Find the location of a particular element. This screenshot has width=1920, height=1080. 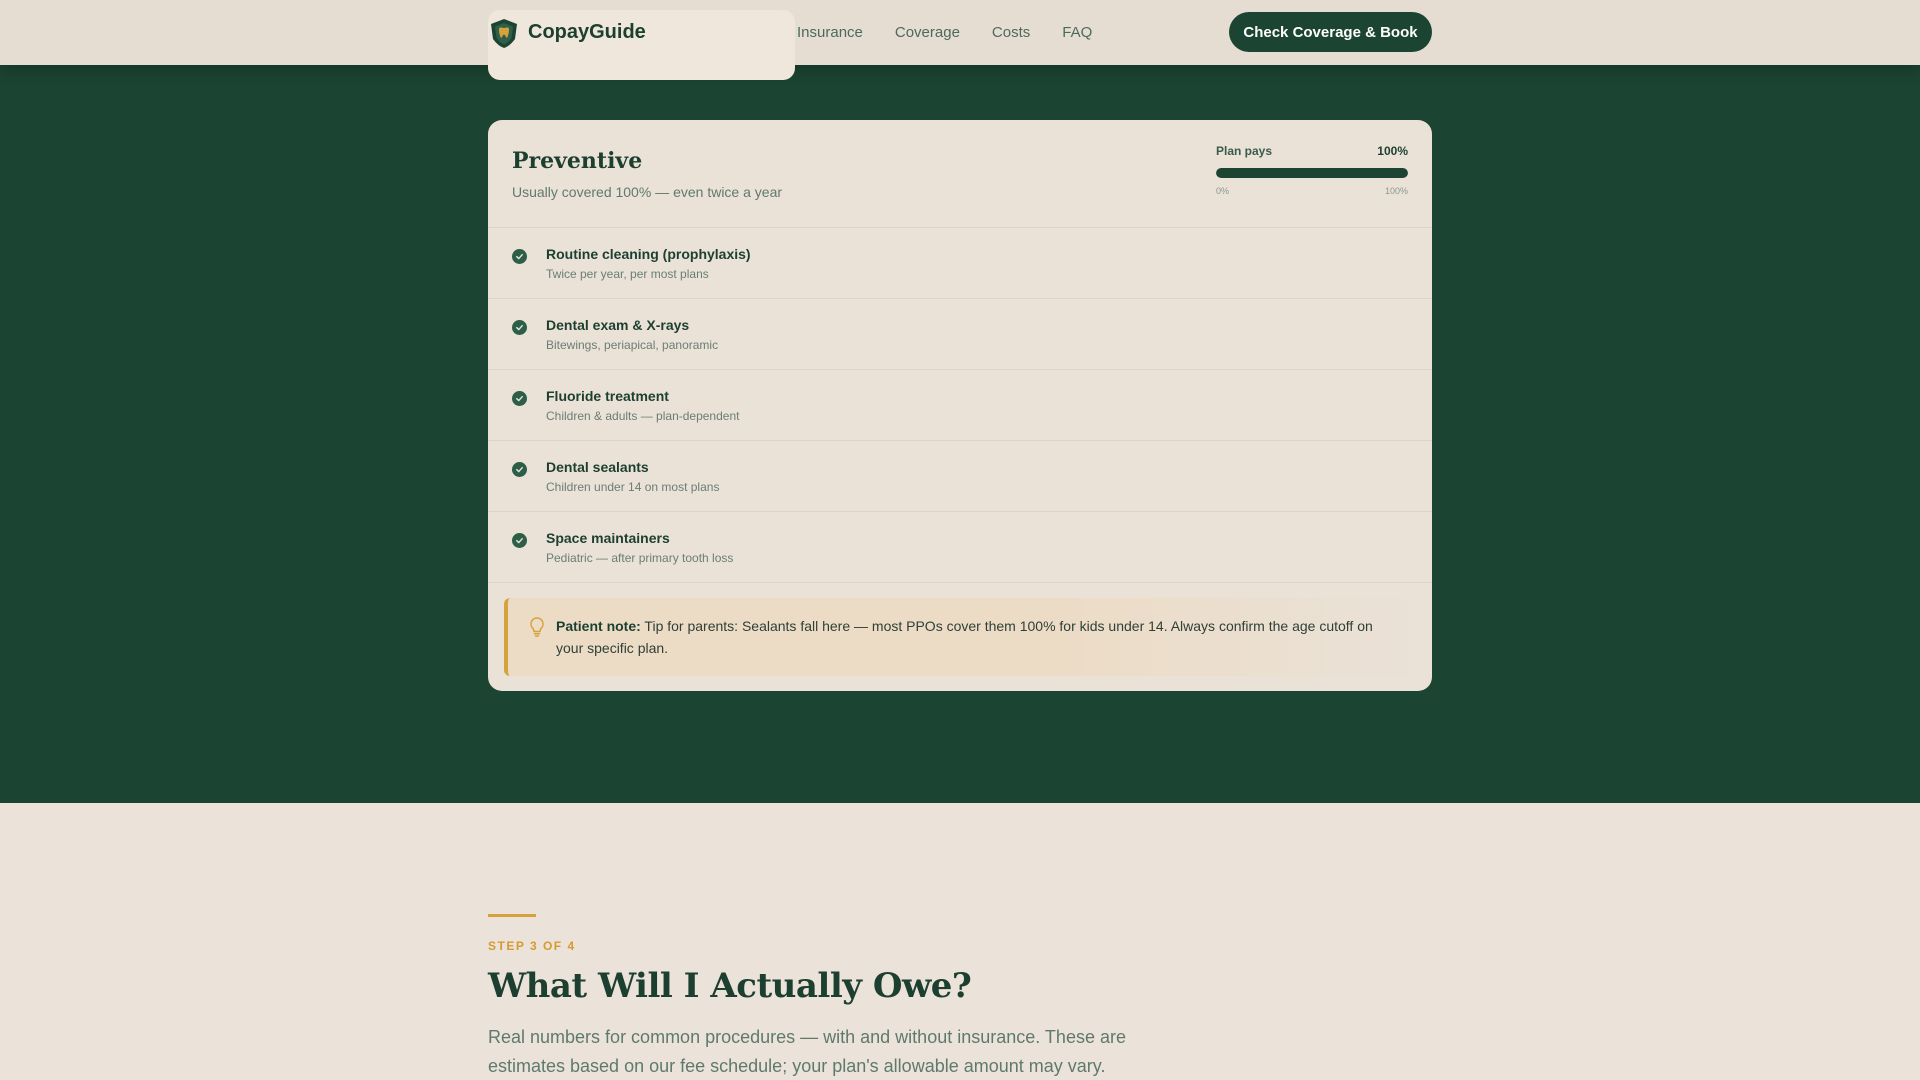

shield-tooth-logo-icon is located at coordinates (504, 33).